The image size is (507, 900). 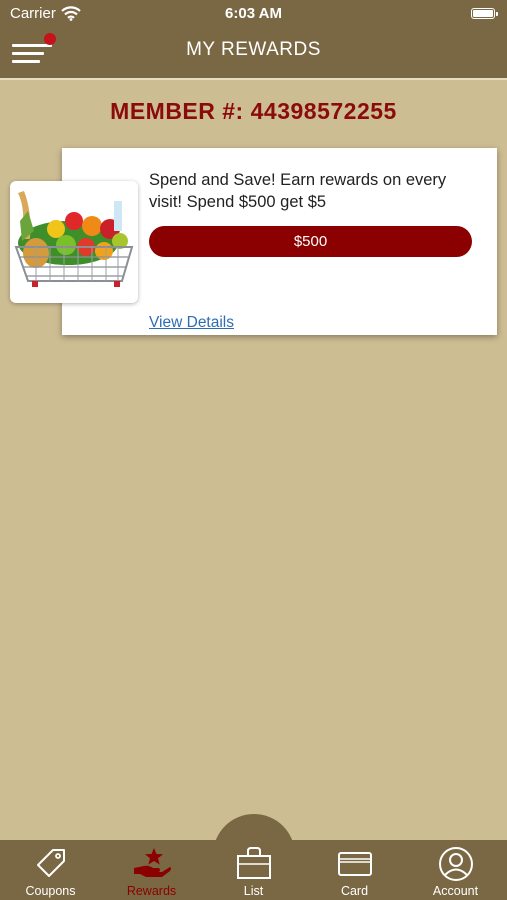 What do you see at coordinates (253, 111) in the screenshot?
I see `member-number: MEMBER #: 44398572255` at bounding box center [253, 111].